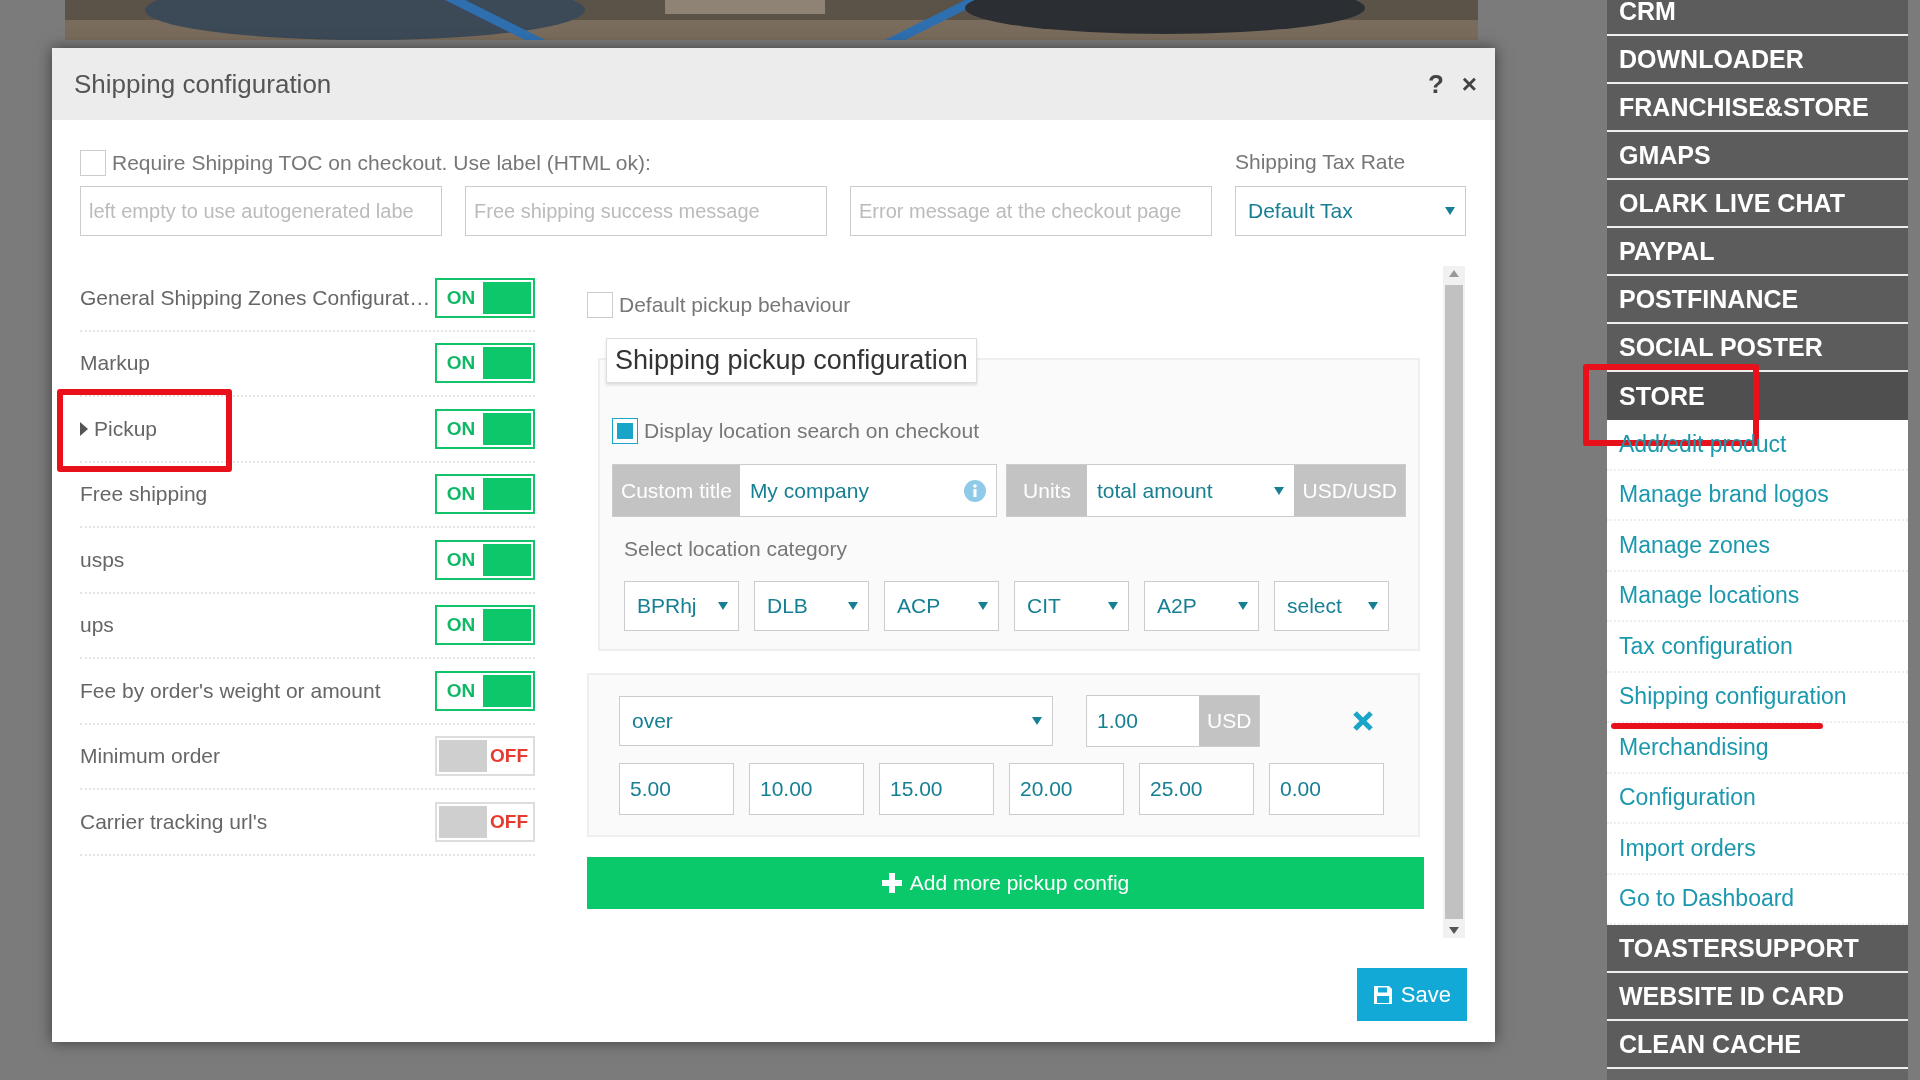  What do you see at coordinates (97, 625) in the screenshot?
I see `option-label: ups` at bounding box center [97, 625].